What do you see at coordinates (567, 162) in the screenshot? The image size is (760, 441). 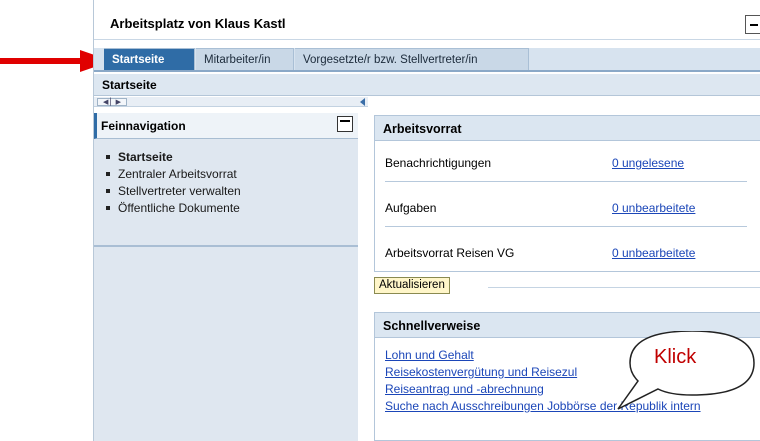 I see `worklist-row: Benachrichtigungen 0 ungelesene` at bounding box center [567, 162].